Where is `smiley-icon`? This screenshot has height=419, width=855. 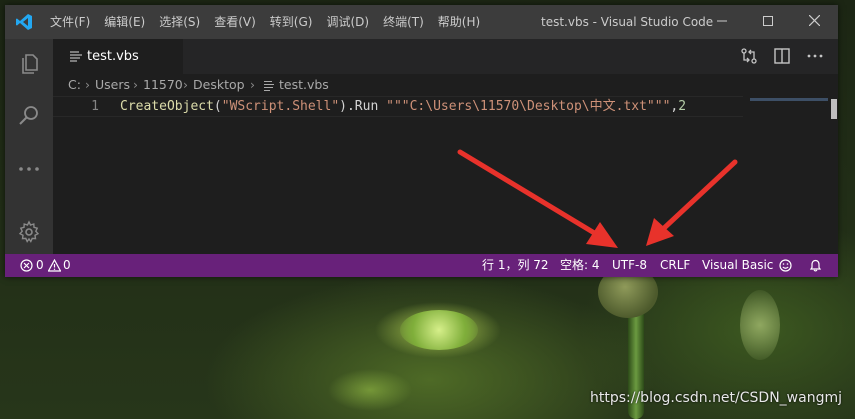 smiley-icon is located at coordinates (785, 265).